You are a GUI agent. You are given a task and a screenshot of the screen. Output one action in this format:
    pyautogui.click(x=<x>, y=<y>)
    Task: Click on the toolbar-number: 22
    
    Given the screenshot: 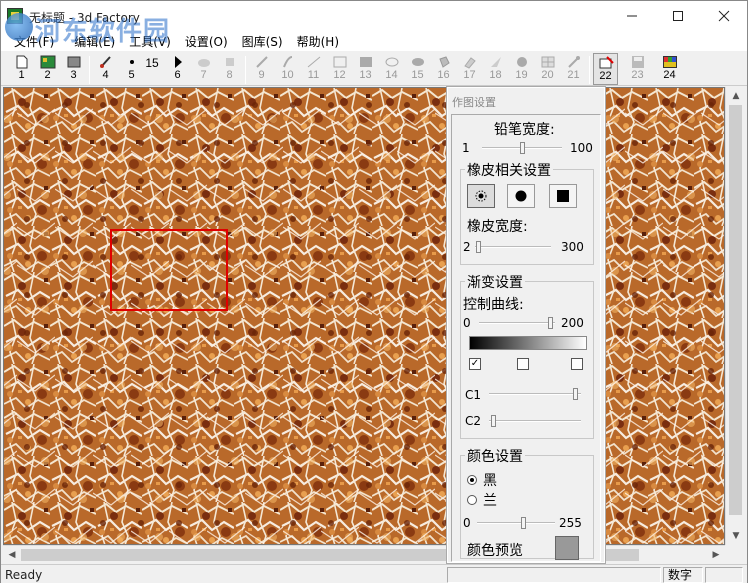 What is the action you would take?
    pyautogui.click(x=605, y=76)
    